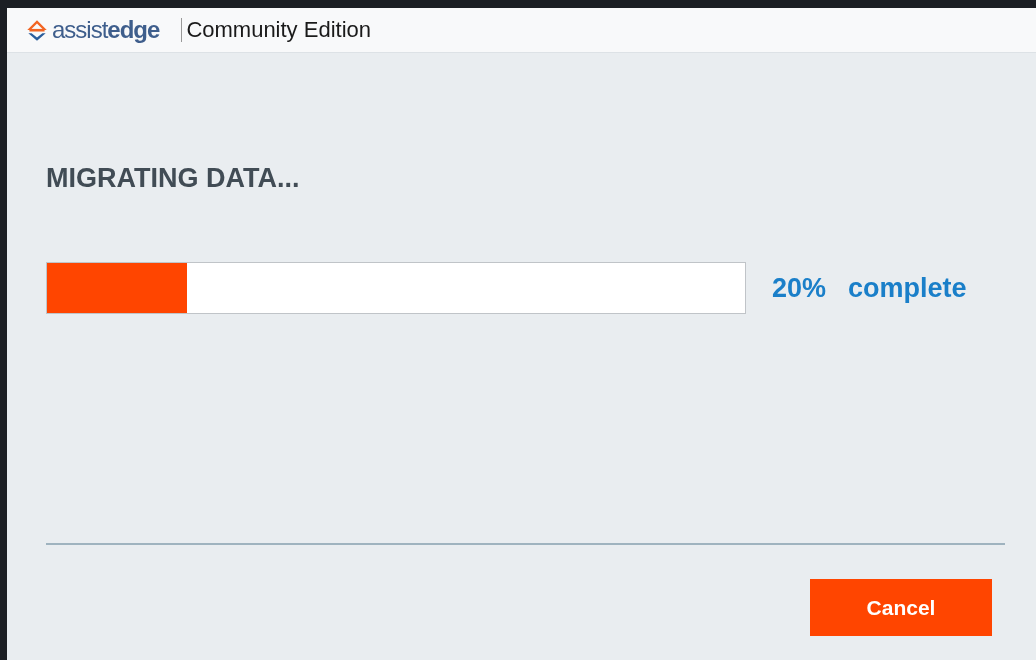 This screenshot has width=1036, height=660. What do you see at coordinates (106, 30) in the screenshot?
I see `logo-text: assistedge` at bounding box center [106, 30].